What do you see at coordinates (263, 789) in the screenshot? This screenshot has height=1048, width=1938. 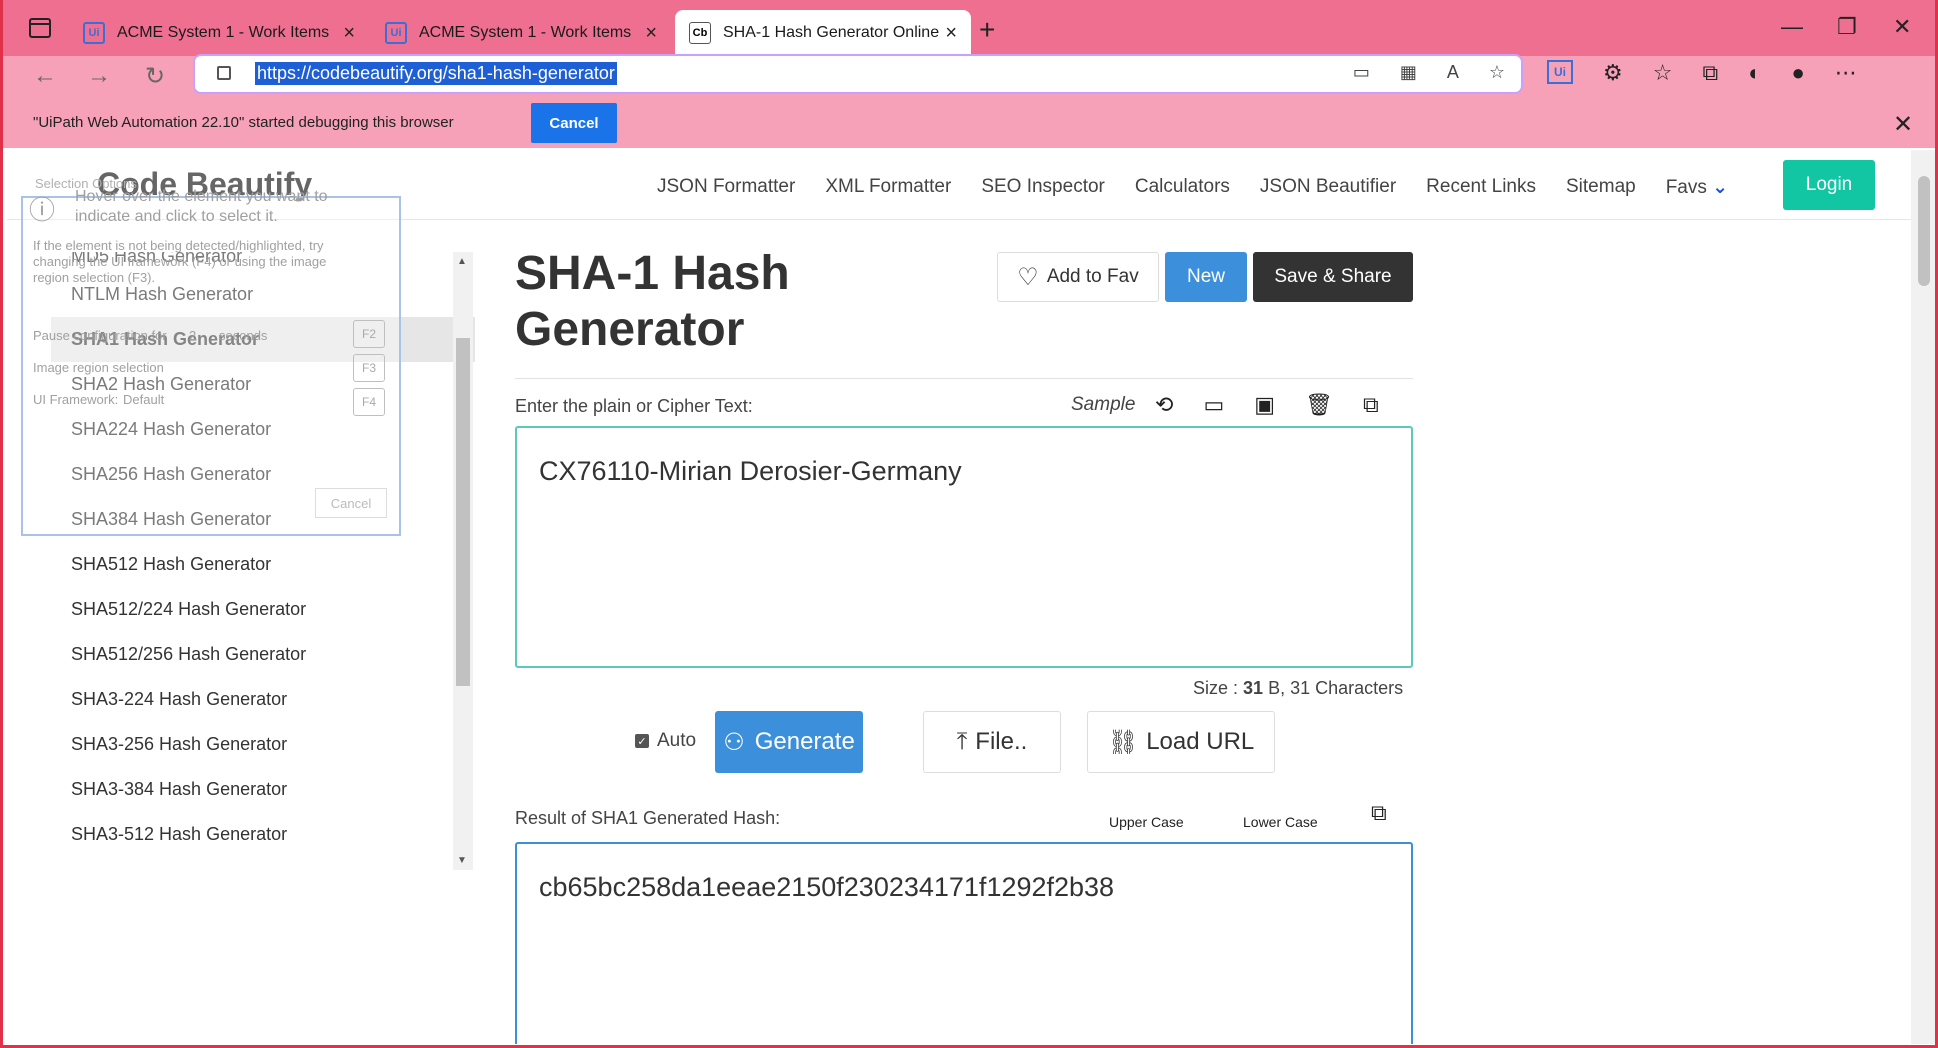 I see `list-item: SHA3-384 Hash Generator` at bounding box center [263, 789].